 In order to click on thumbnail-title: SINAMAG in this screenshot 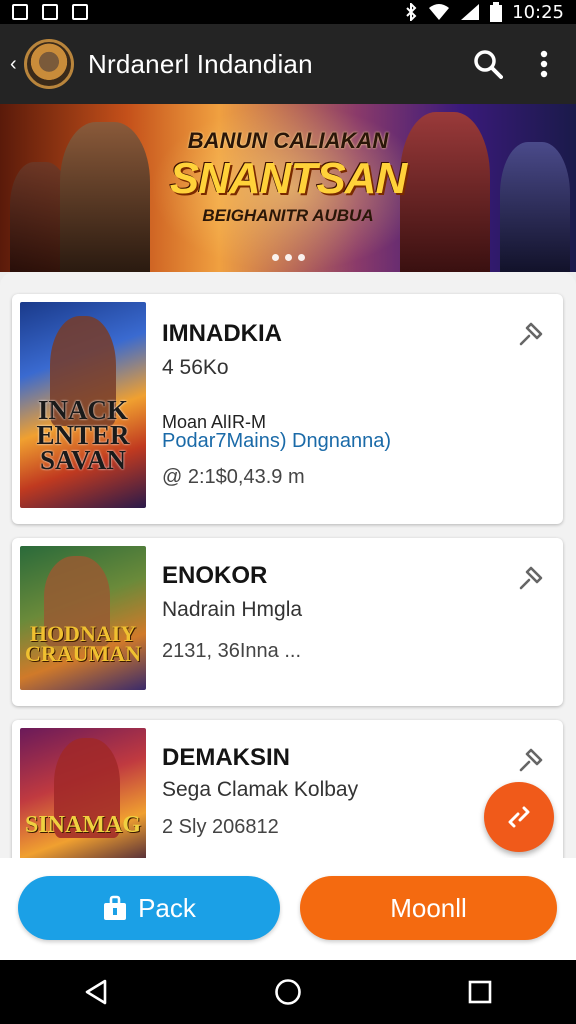, I will do `click(82, 825)`.